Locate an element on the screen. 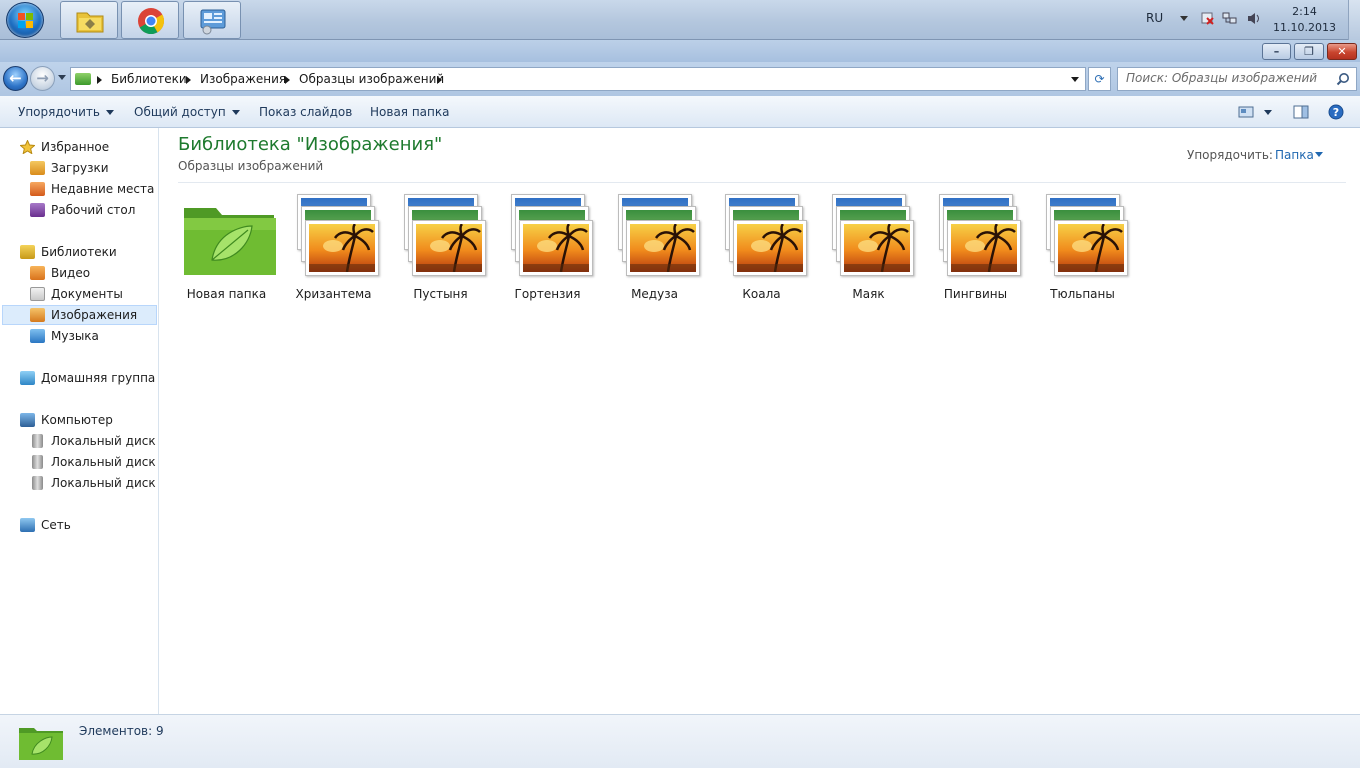 This screenshot has height=768, width=1360. view-options-dropdown is located at coordinates (1268, 112).